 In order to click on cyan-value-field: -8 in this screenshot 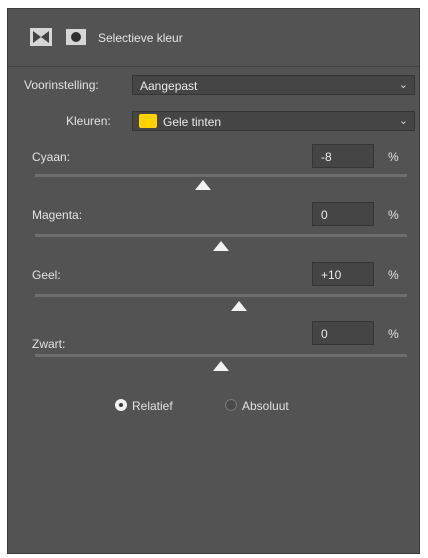, I will do `click(343, 156)`.